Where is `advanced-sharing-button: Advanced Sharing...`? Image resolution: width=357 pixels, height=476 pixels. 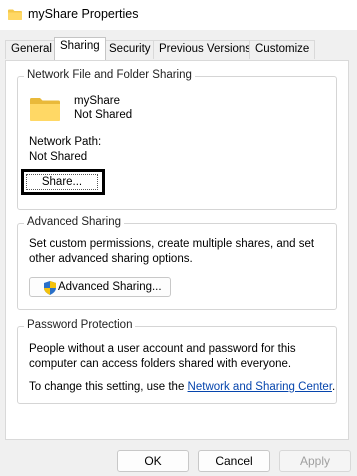
advanced-sharing-button: Advanced Sharing... is located at coordinates (100, 287).